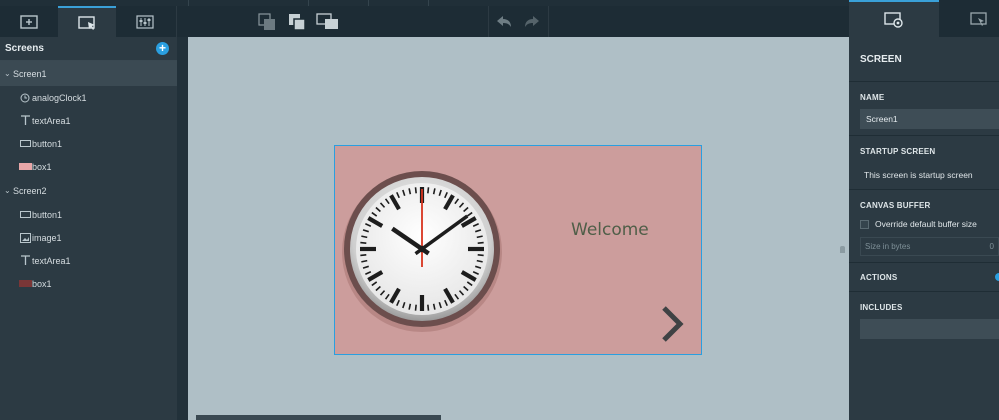 Image resolution: width=999 pixels, height=420 pixels. What do you see at coordinates (30, 73) in the screenshot?
I see `screen-name: Screen1` at bounding box center [30, 73].